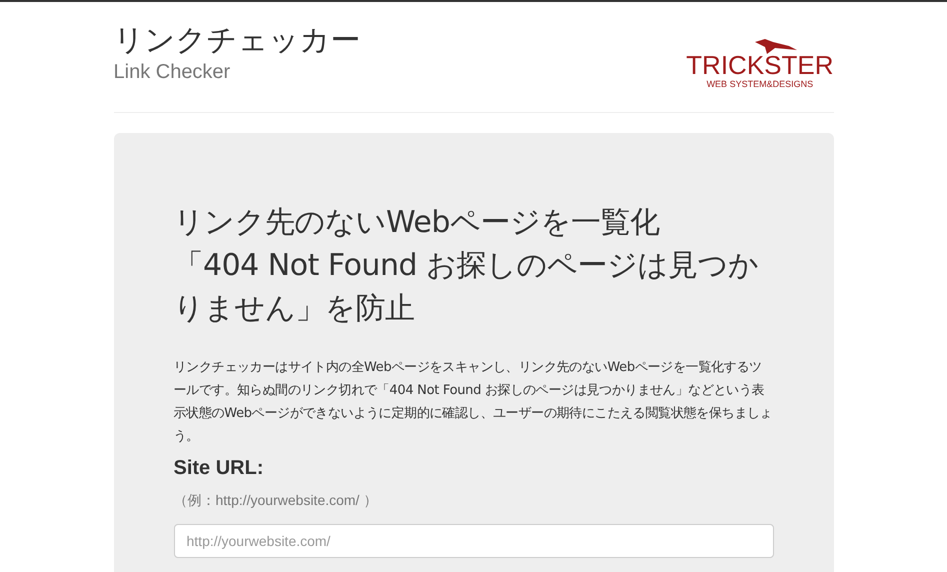 Image resolution: width=947 pixels, height=572 pixels. I want to click on url-example: （例：http://yourwebsite.com/ ）, so click(276, 500).